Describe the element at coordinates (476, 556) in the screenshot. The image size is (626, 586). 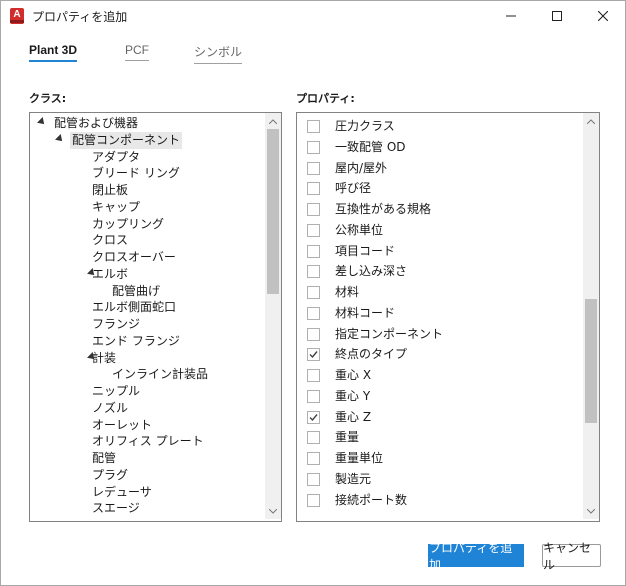
I see `add-property-button: プロパティを追加` at that location.